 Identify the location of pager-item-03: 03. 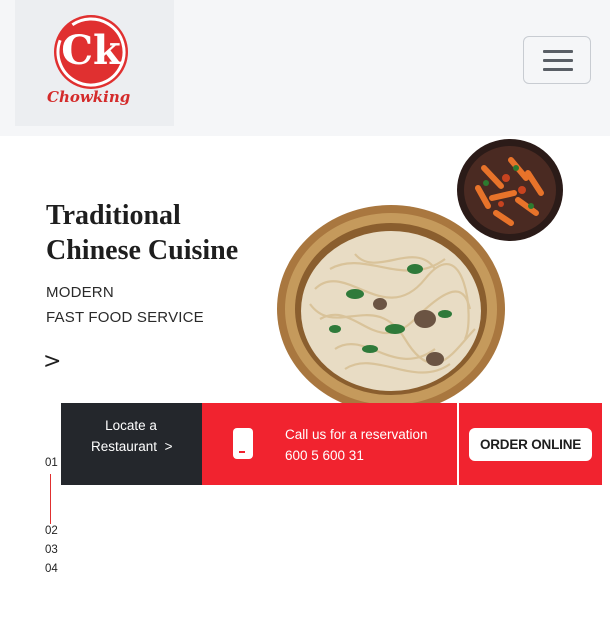
(51, 550).